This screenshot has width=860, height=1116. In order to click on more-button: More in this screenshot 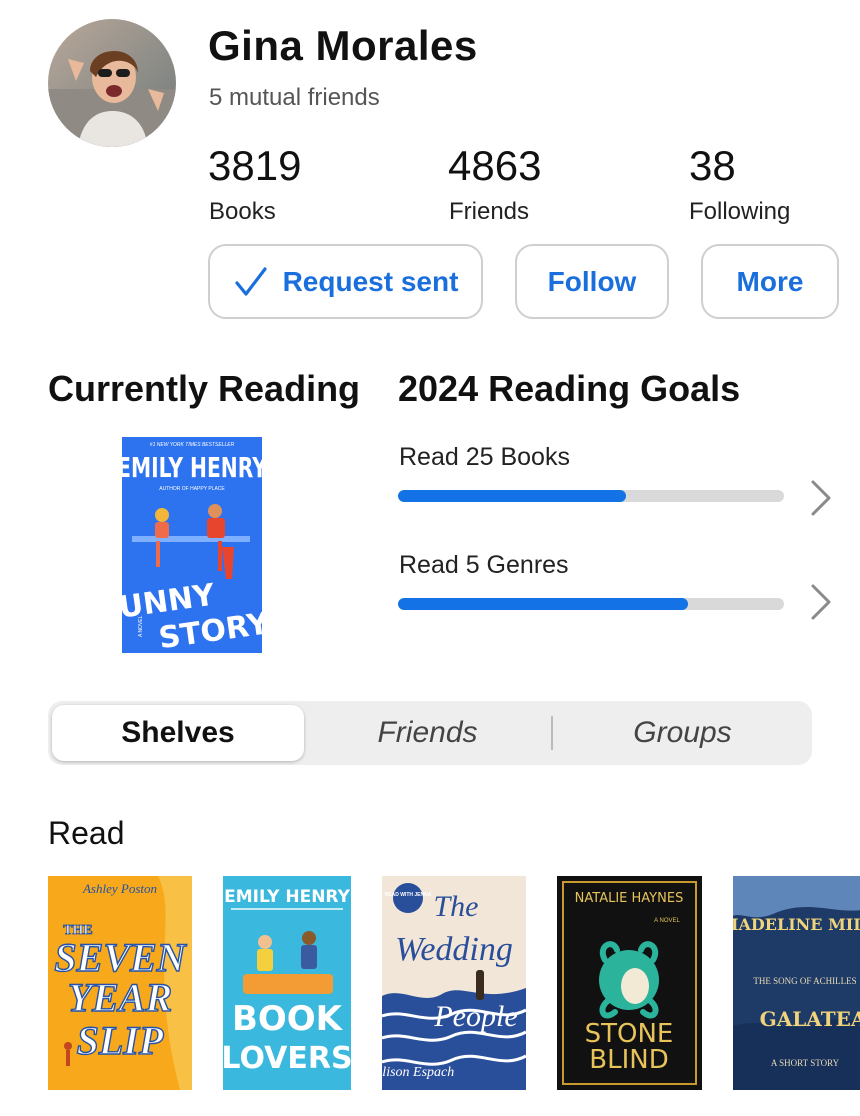, I will do `click(770, 281)`.